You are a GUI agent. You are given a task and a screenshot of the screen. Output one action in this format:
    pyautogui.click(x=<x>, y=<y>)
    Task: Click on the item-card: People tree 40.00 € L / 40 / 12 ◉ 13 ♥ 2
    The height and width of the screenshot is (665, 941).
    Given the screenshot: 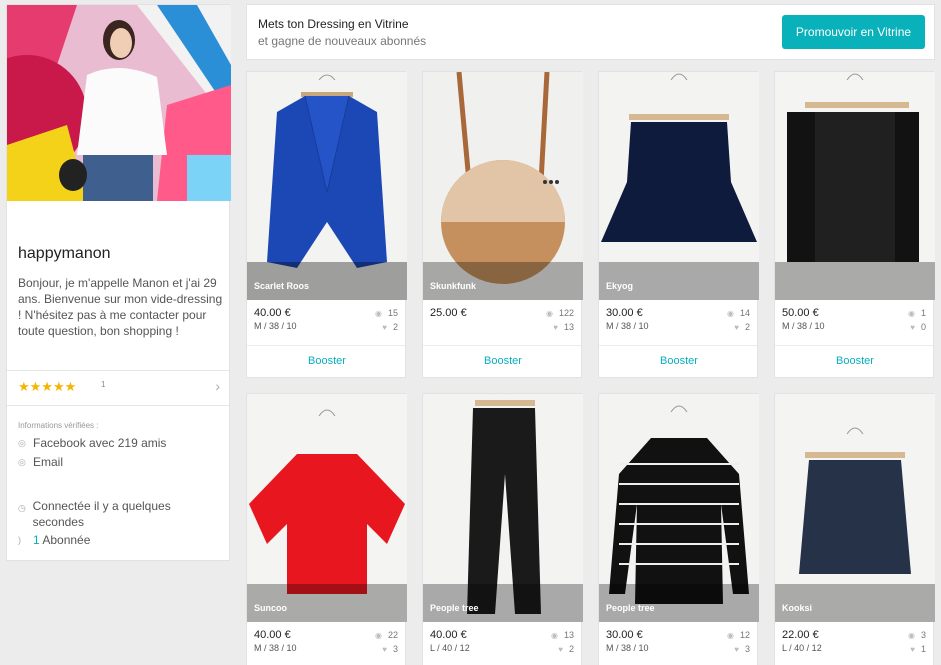 What is the action you would take?
    pyautogui.click(x=502, y=529)
    